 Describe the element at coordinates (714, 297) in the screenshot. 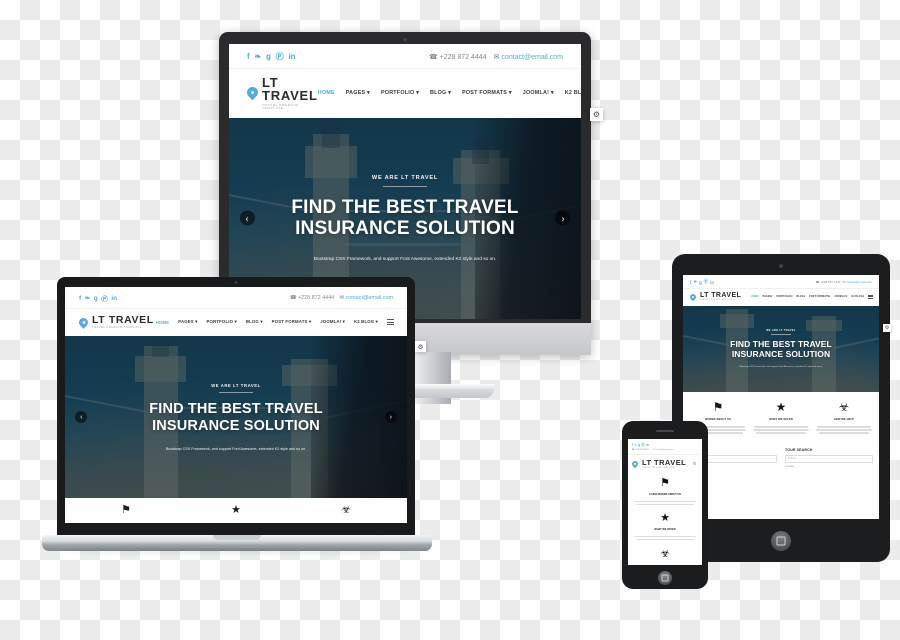

I see `site-logo-tablet: LT TRAVEL TRAVEL PREMIUM TEMPLATE` at that location.